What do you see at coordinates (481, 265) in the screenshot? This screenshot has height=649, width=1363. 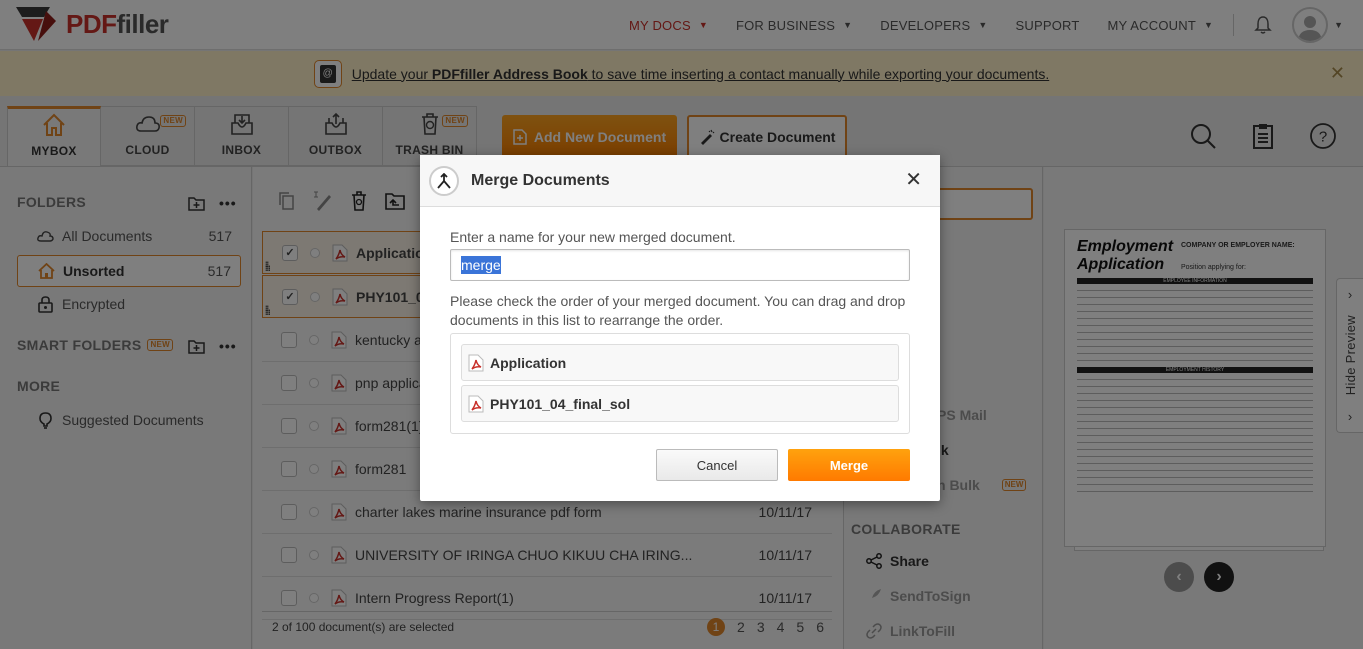 I see `merged-name-value: merge` at bounding box center [481, 265].